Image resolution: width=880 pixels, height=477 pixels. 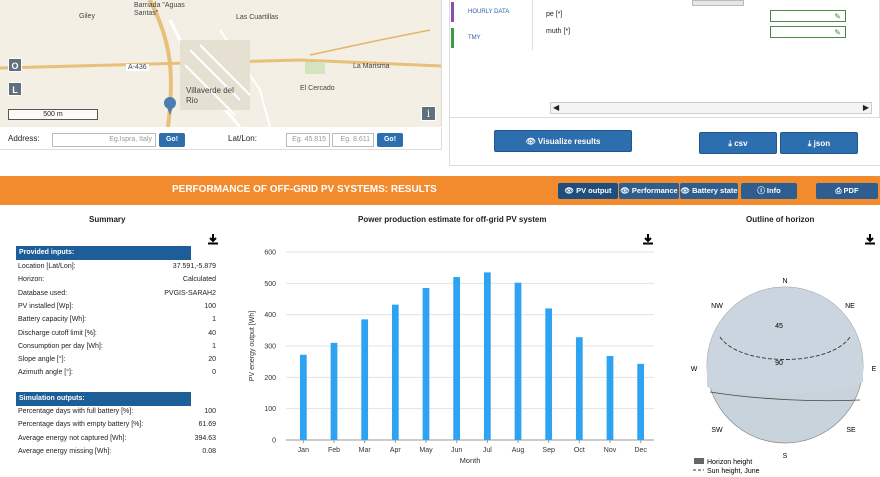 I want to click on tab-hourly-data: HOURLY DATA, so click(x=488, y=12).